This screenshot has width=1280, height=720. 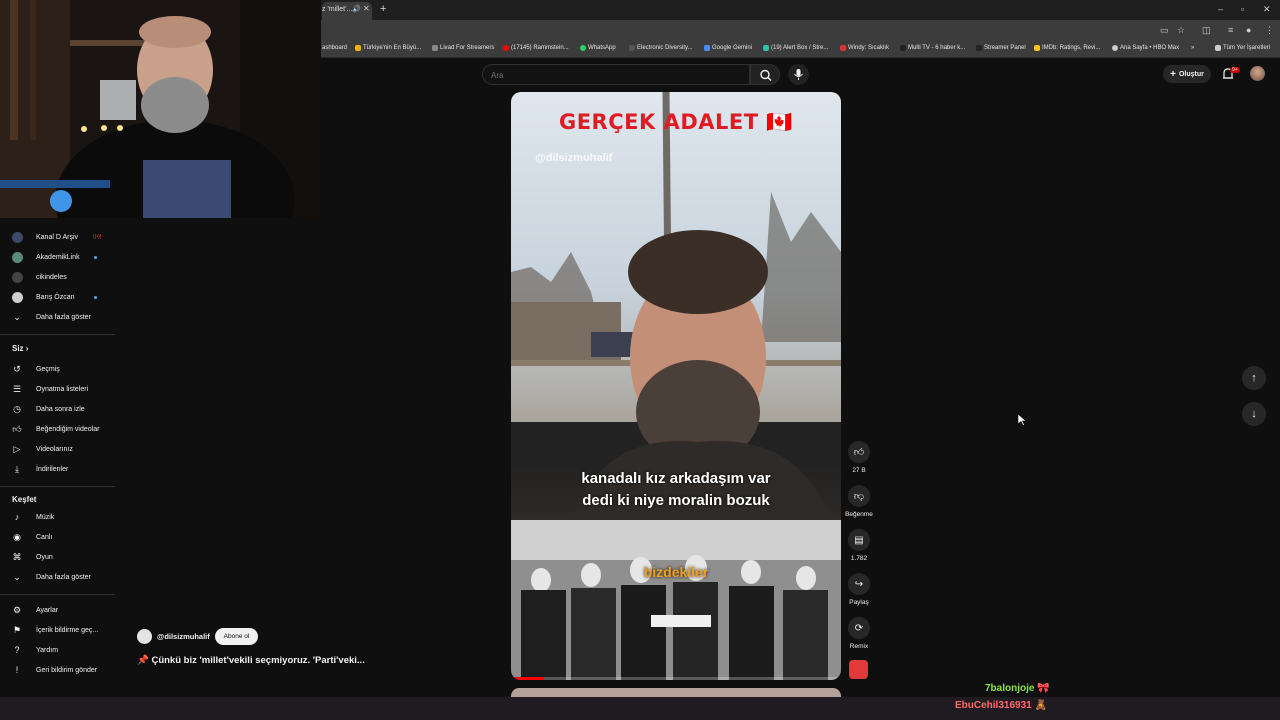 I want to click on comments-action: ▤ 1.782, so click(x=859, y=545).